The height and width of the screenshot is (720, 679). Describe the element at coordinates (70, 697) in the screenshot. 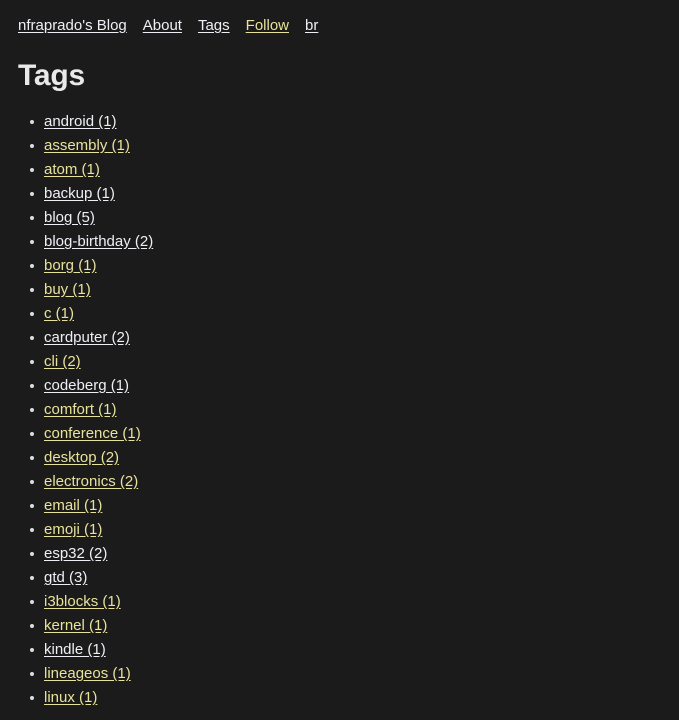

I see `tag-link-linux: linux (1)` at that location.